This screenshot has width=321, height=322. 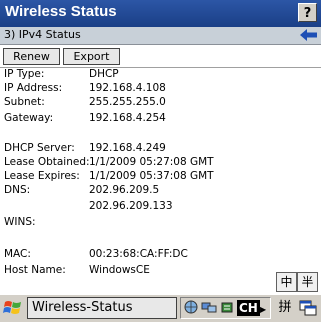 What do you see at coordinates (286, 282) in the screenshot?
I see `ime-chinese-toggle: 中` at bounding box center [286, 282].